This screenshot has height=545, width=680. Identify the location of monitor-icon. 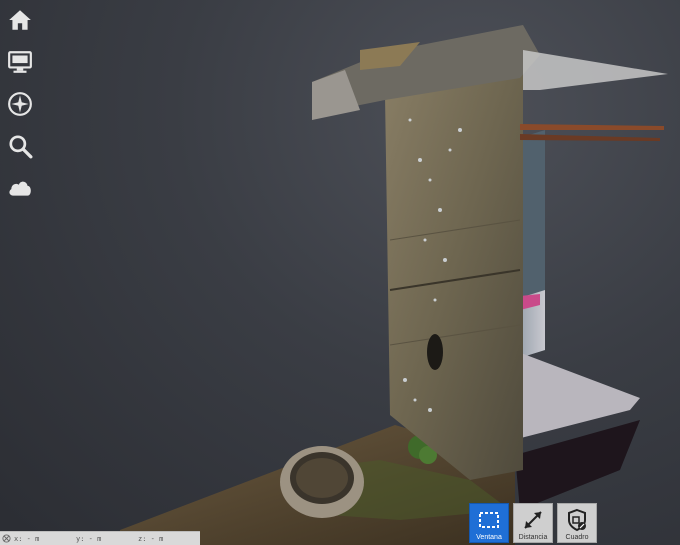
(20, 62).